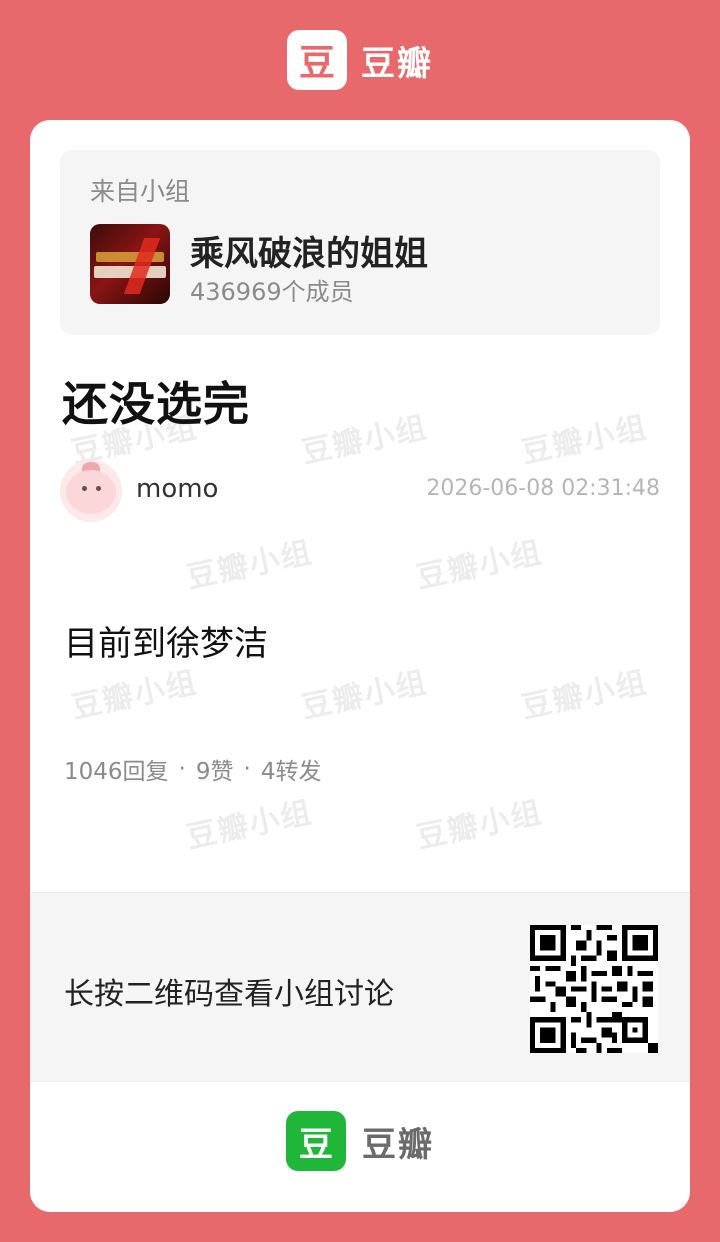 This screenshot has height=1242, width=720. What do you see at coordinates (156, 404) in the screenshot?
I see `post-title: 还没选完` at bounding box center [156, 404].